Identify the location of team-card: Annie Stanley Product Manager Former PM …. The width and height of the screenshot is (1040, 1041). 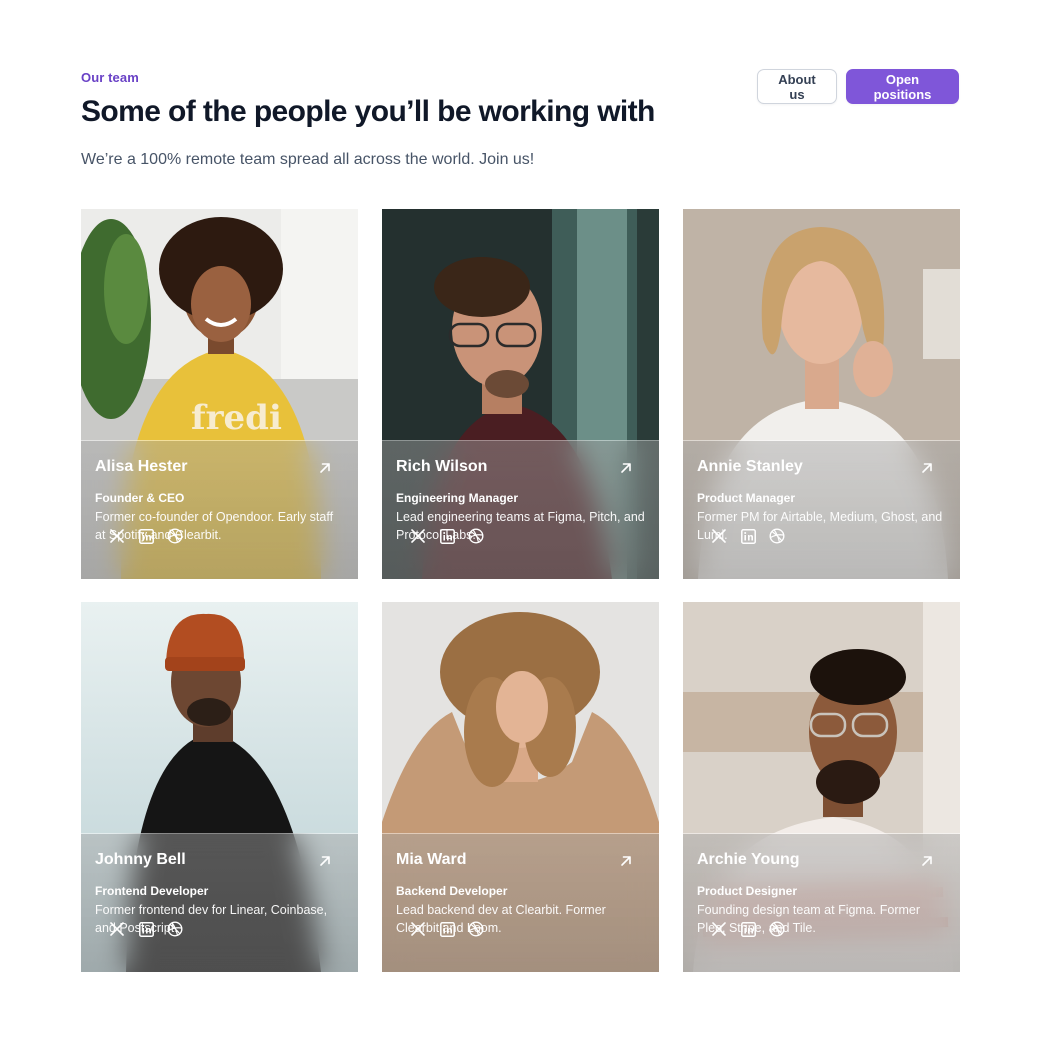
(821, 394).